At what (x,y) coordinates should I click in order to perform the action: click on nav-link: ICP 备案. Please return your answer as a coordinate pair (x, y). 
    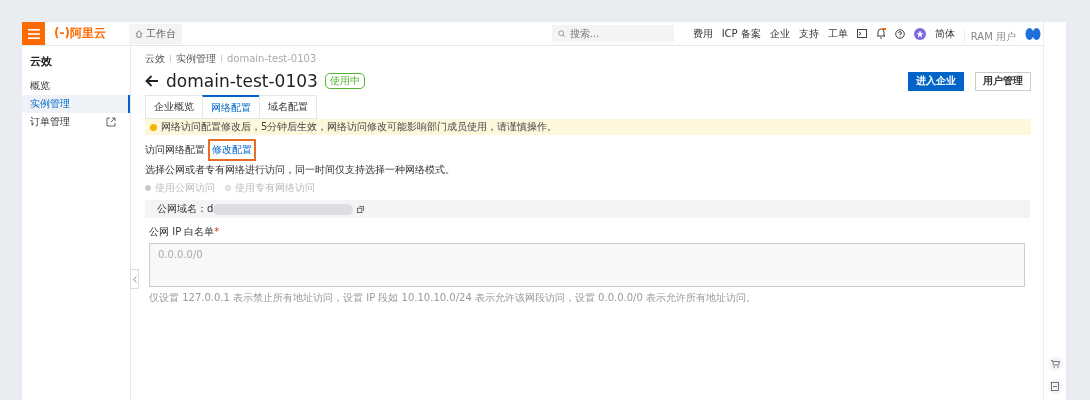
    Looking at the image, I should click on (741, 33).